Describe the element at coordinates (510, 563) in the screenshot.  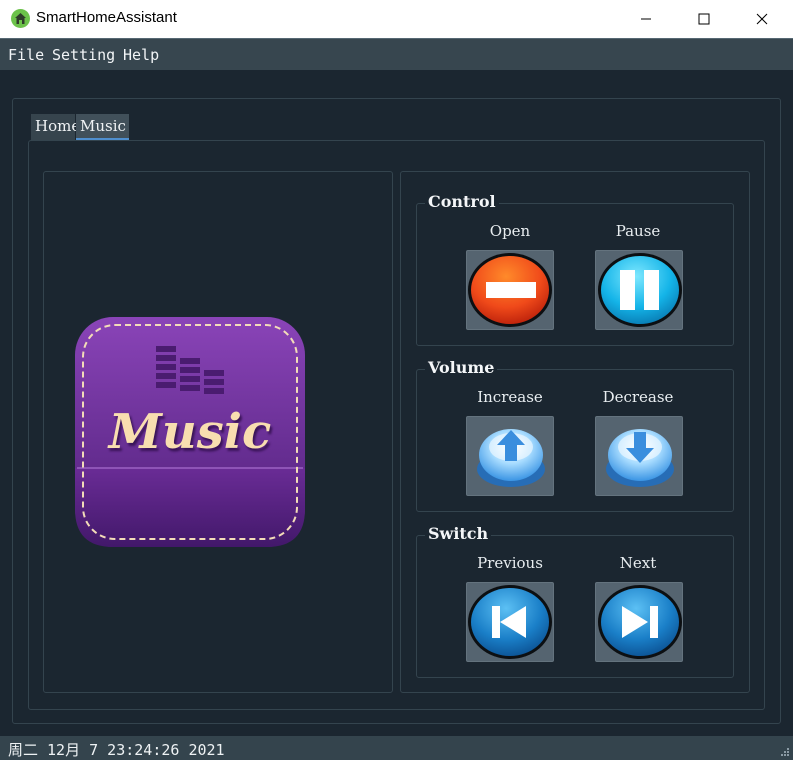
I see `previous-label: Previous` at that location.